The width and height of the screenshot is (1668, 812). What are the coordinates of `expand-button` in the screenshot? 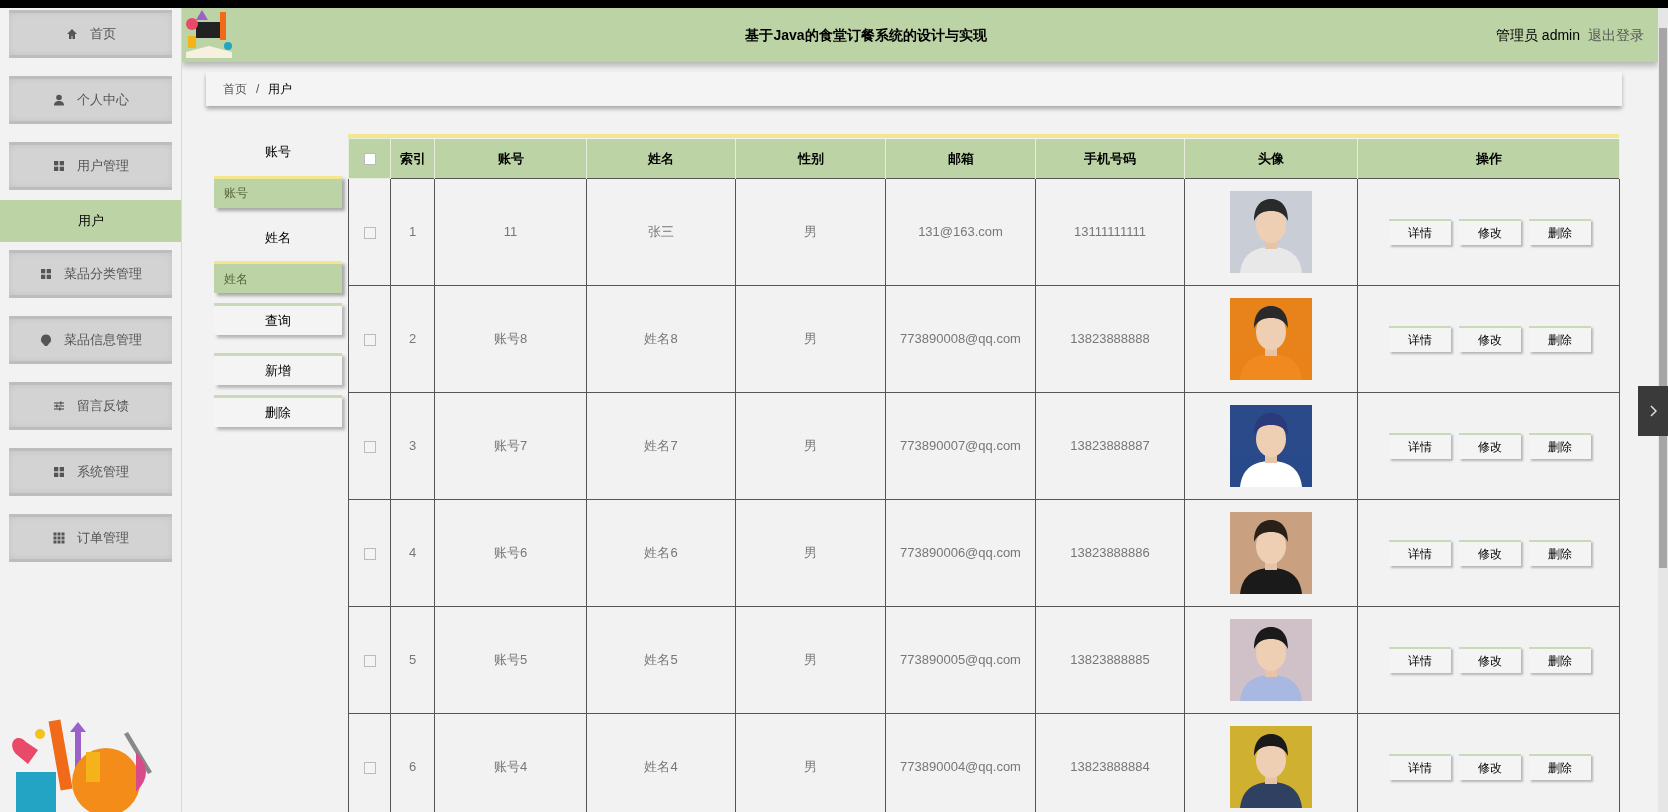 It's located at (1653, 411).